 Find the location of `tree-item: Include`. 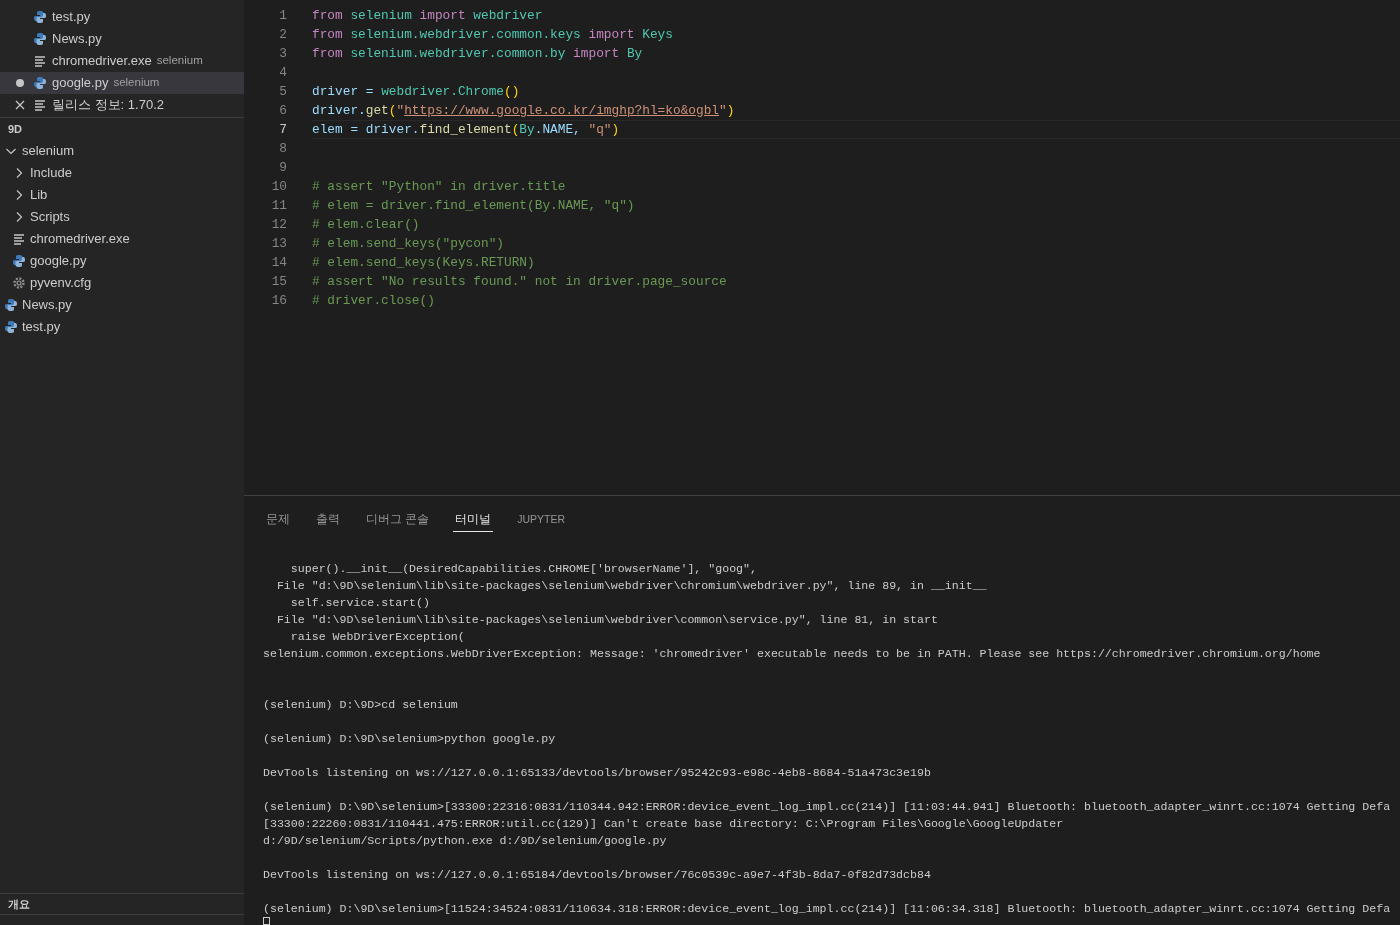

tree-item: Include is located at coordinates (122, 173).